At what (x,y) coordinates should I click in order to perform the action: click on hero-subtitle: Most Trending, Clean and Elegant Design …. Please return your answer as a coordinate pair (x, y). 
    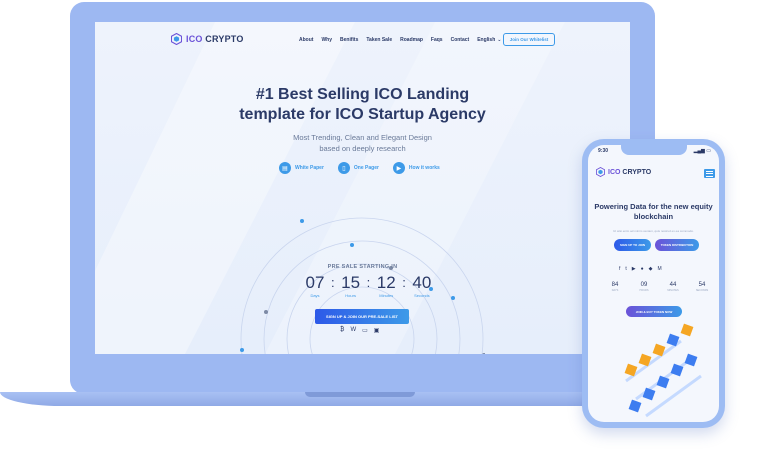
    Looking at the image, I should click on (362, 143).